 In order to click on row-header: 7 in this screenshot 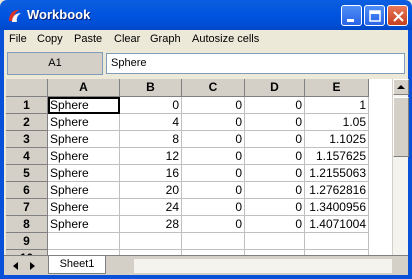, I will do `click(27, 207)`.